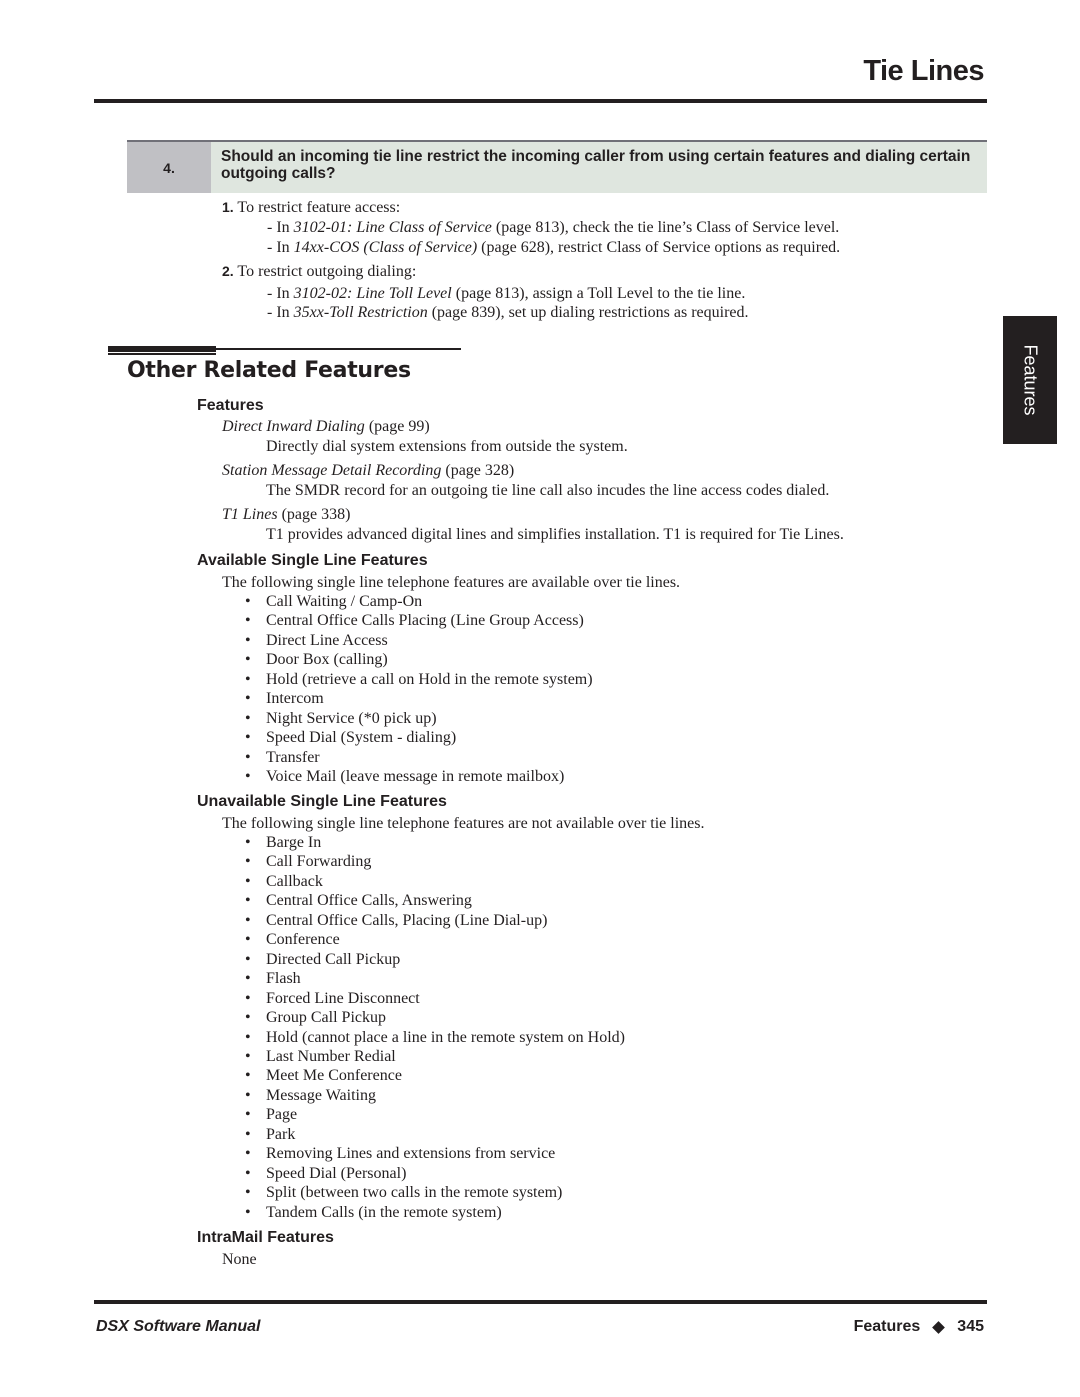 The image size is (1080, 1397). I want to click on list-item: Group Call Pickup, so click(435, 1018).